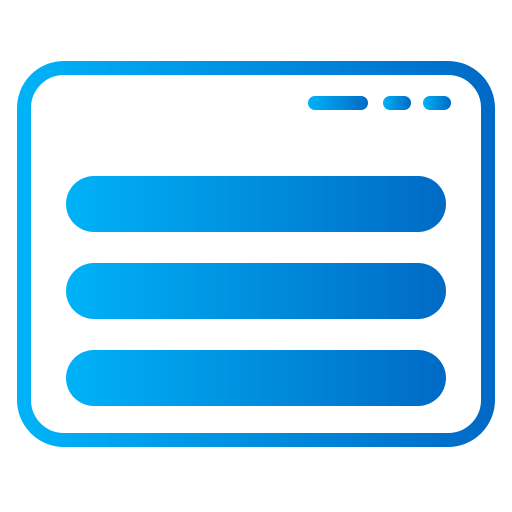 Image resolution: width=512 pixels, height=512 pixels. I want to click on titlebar-pill-control, so click(338, 103).